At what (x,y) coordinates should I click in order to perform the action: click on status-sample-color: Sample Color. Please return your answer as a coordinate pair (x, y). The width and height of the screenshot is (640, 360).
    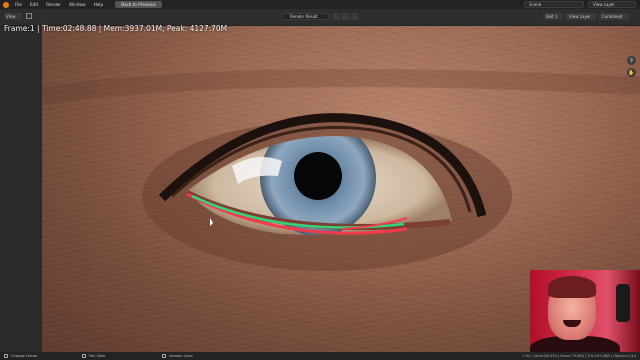
    Looking at the image, I should click on (177, 356).